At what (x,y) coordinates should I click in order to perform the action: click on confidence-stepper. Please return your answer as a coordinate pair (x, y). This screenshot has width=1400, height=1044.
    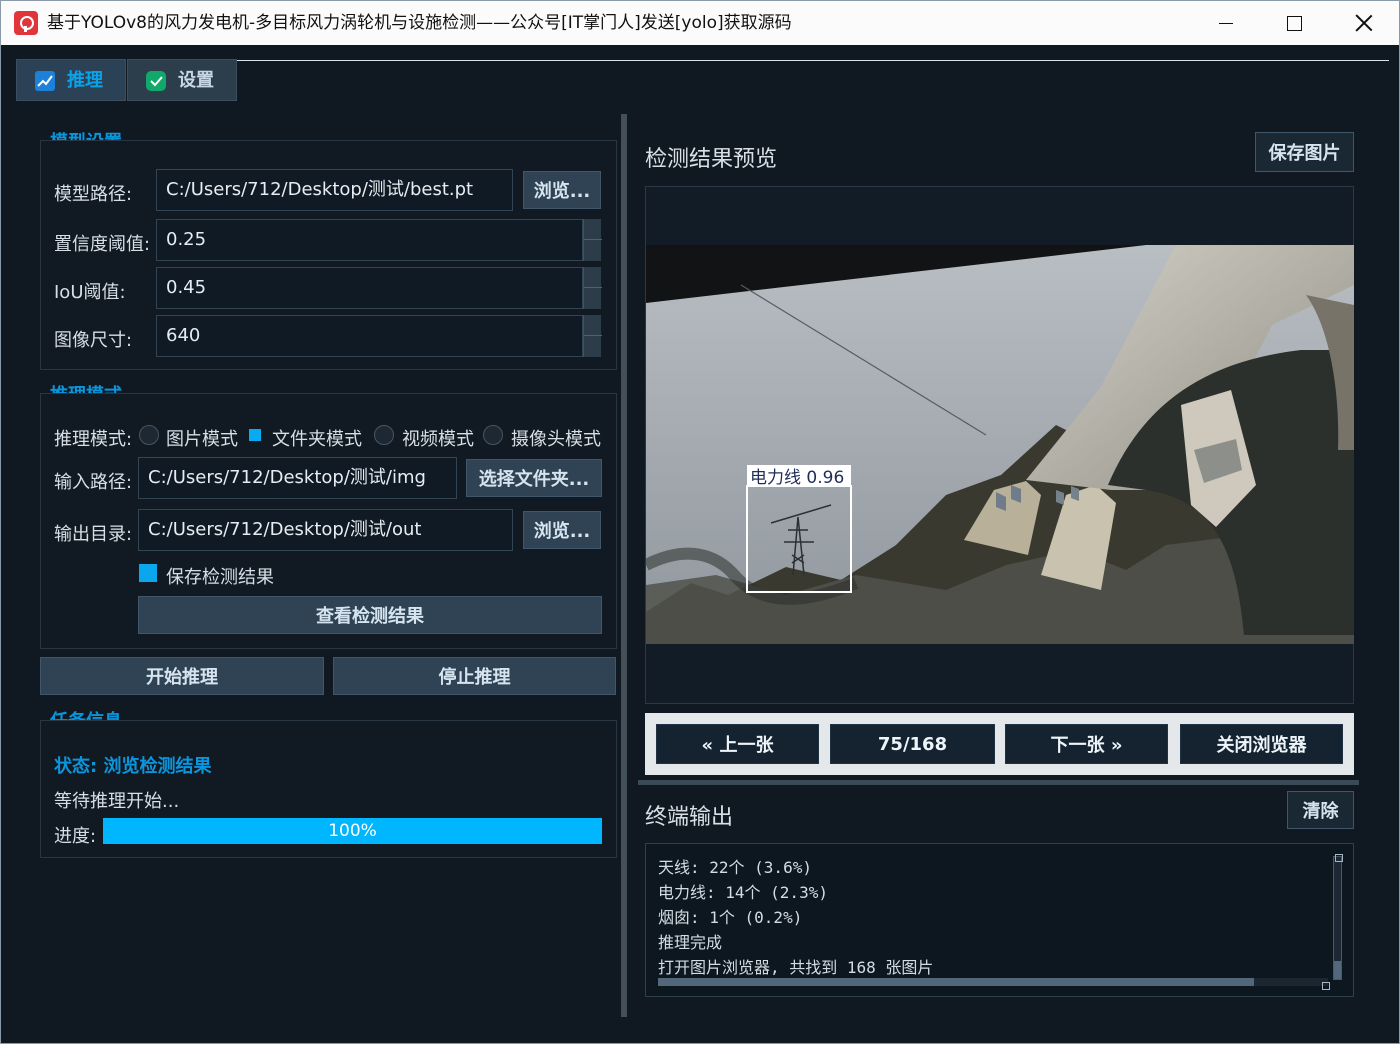
    Looking at the image, I should click on (592, 240).